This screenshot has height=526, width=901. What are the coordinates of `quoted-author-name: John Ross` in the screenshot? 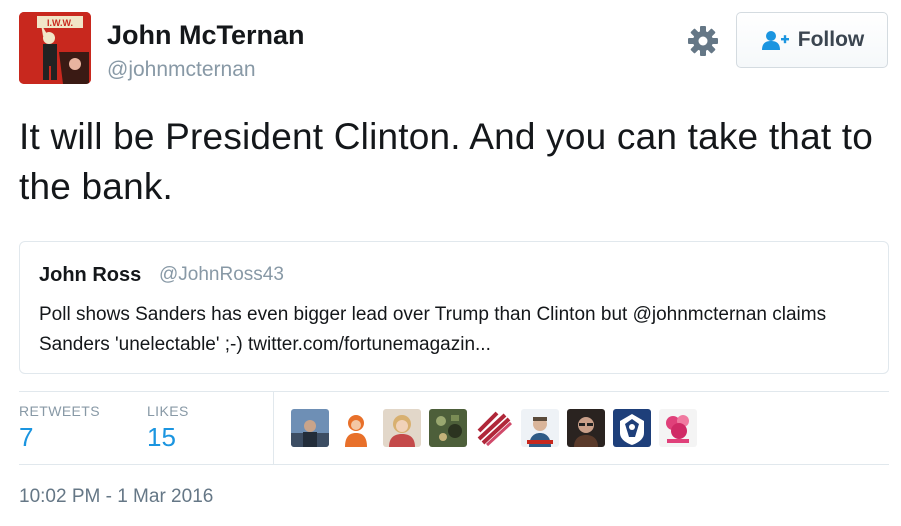 It's located at (90, 275).